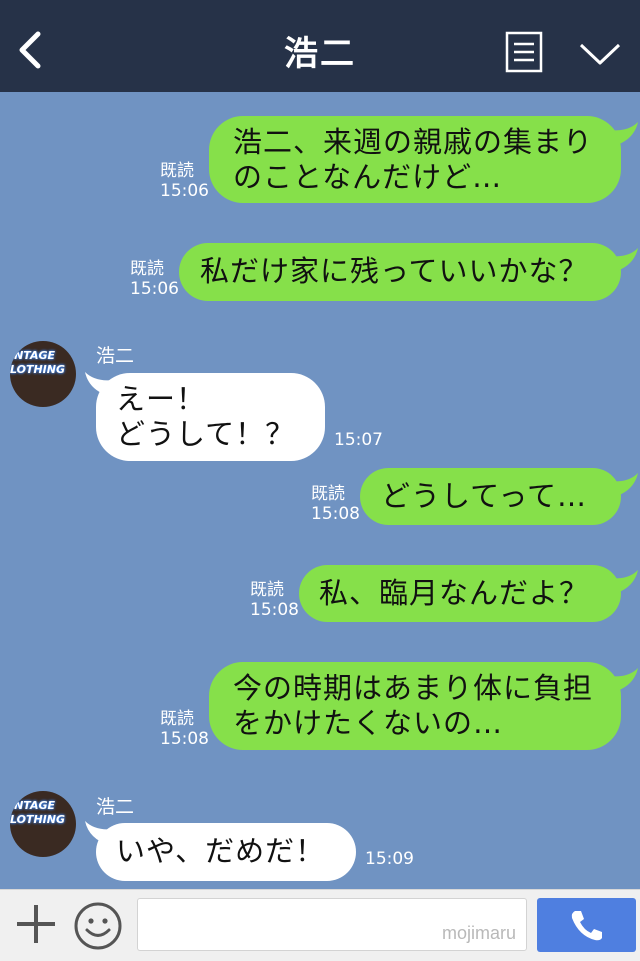  Describe the element at coordinates (358, 440) in the screenshot. I see `message-time: 15:07` at that location.